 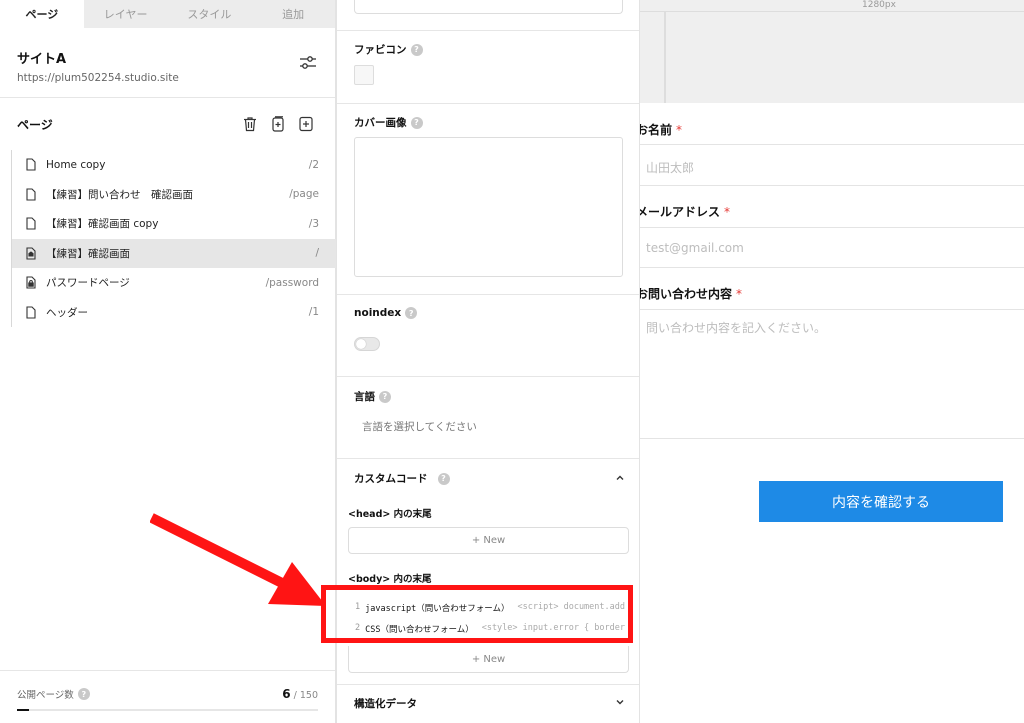 I want to click on name-input: 山田太郎, so click(x=670, y=167).